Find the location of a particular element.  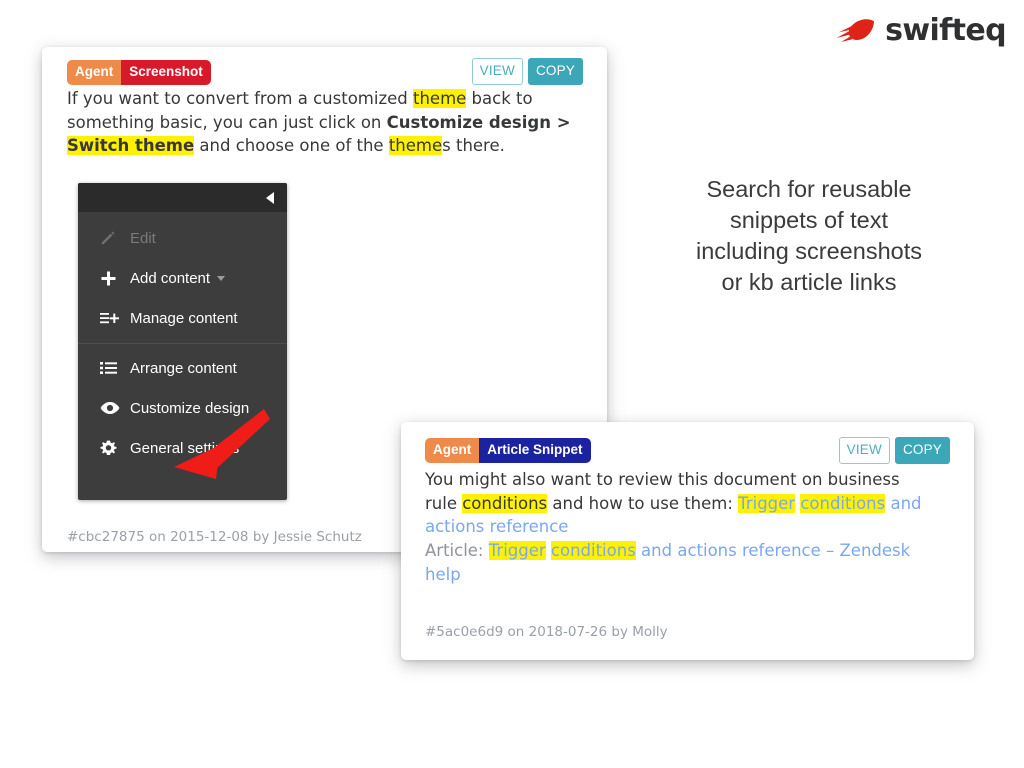

text-fragment: and how to use them: is located at coordinates (643, 503).